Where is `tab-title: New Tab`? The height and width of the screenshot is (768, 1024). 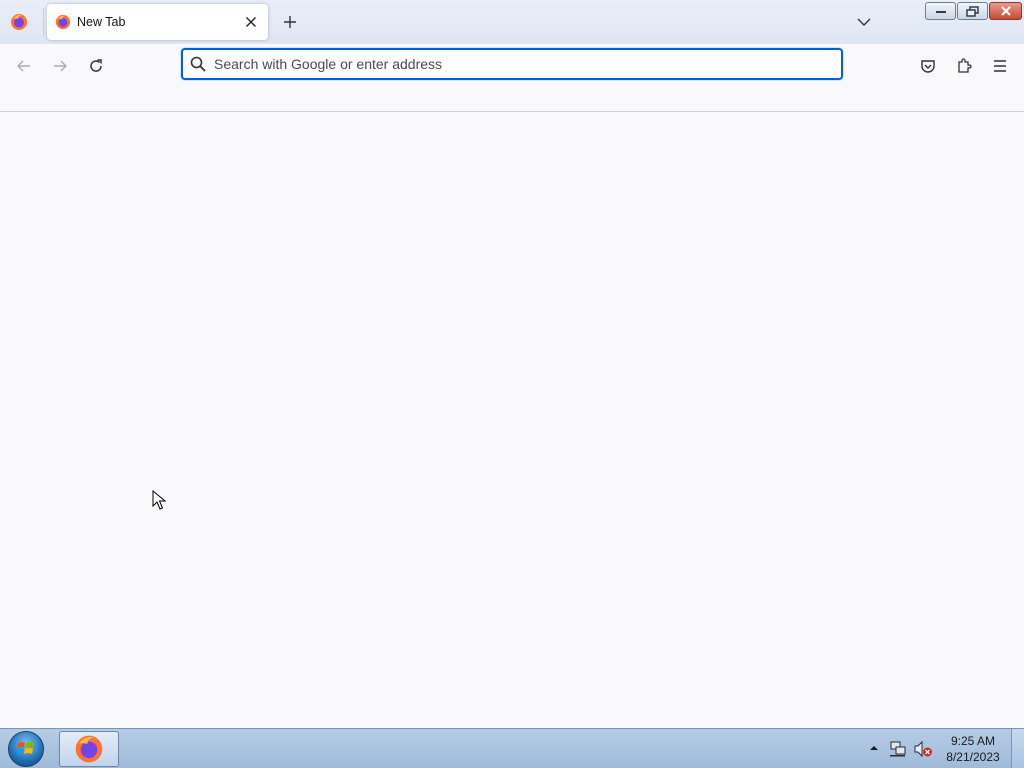 tab-title: New Tab is located at coordinates (101, 22).